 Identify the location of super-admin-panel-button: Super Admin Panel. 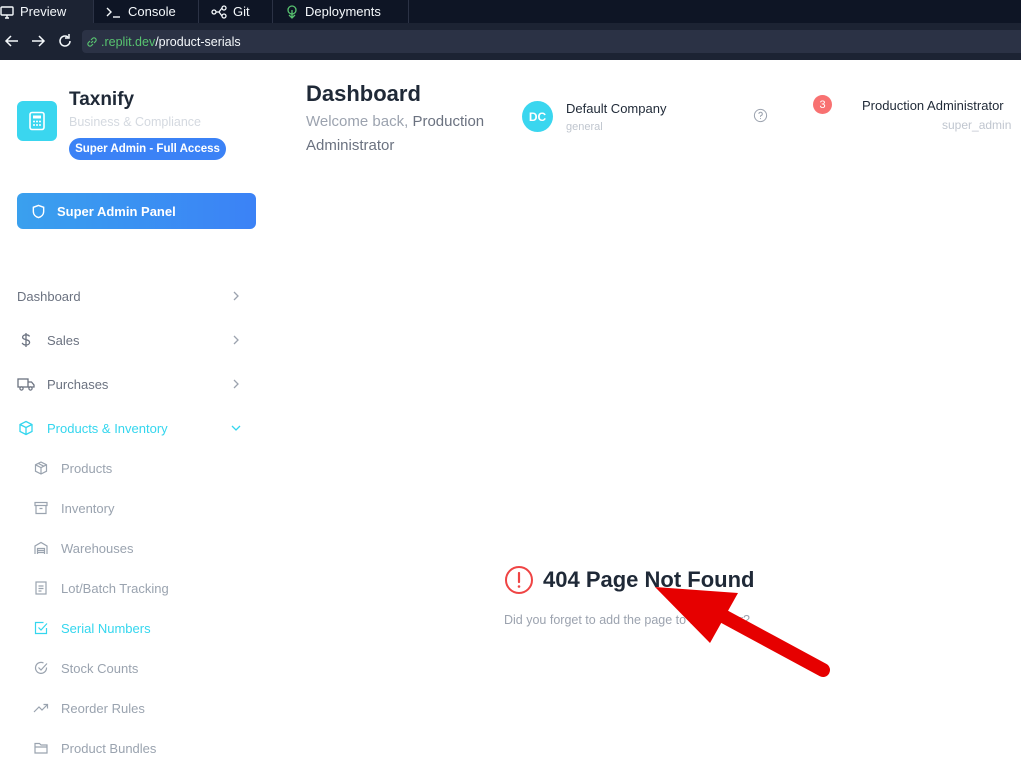
(136, 211).